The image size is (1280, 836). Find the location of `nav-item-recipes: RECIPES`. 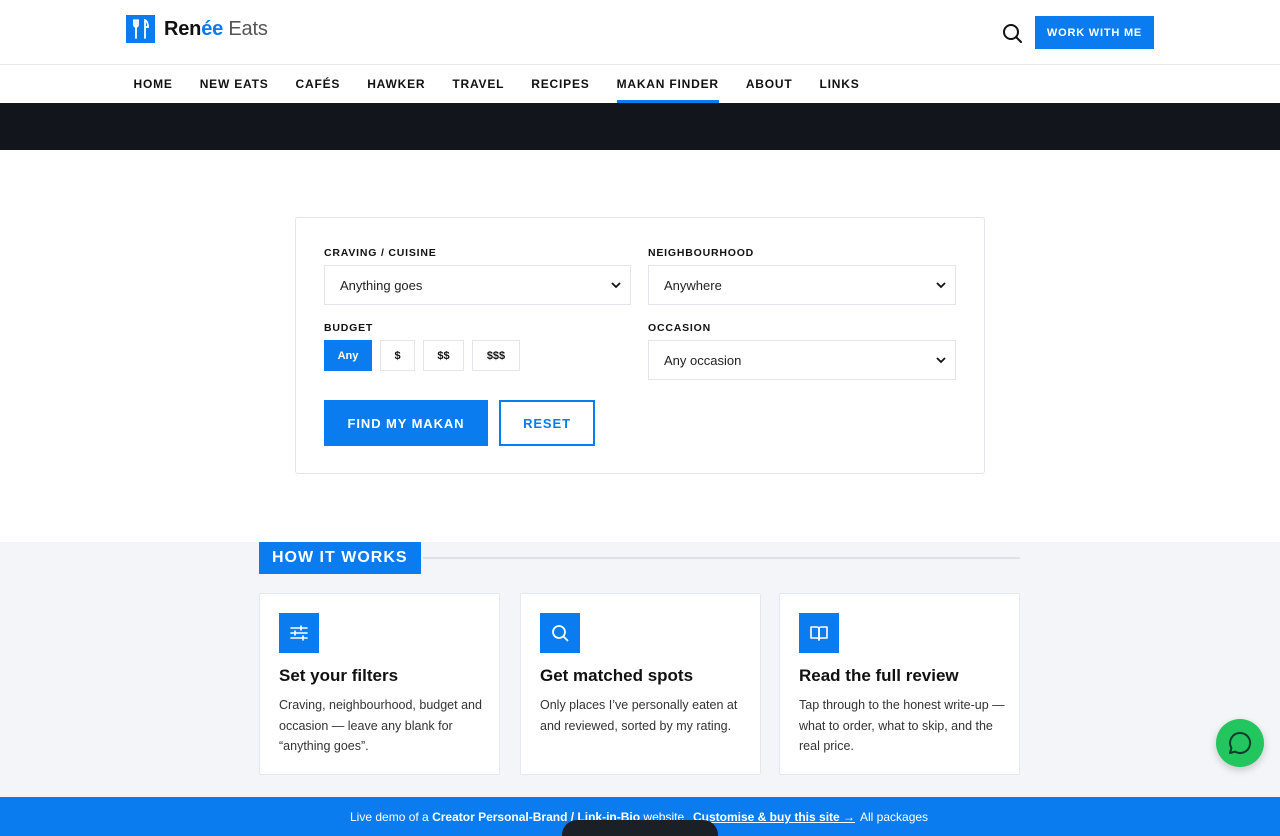

nav-item-recipes: RECIPES is located at coordinates (560, 84).